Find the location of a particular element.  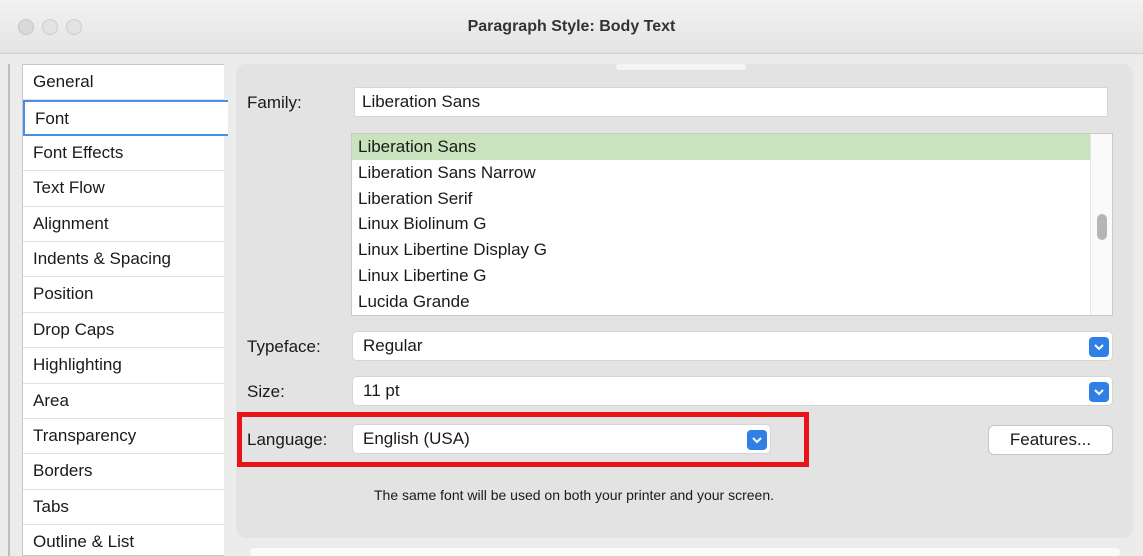

font-list-scrollbar is located at coordinates (1101, 224).